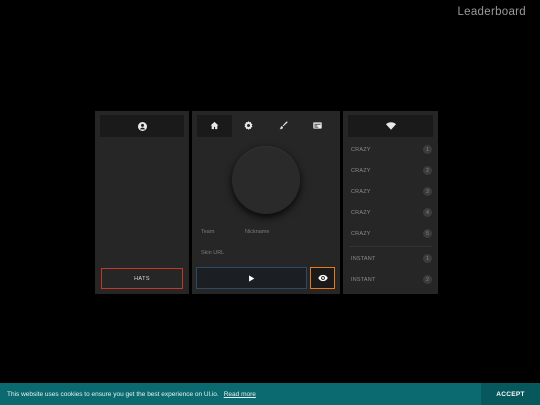  I want to click on tab-home, so click(214, 126).